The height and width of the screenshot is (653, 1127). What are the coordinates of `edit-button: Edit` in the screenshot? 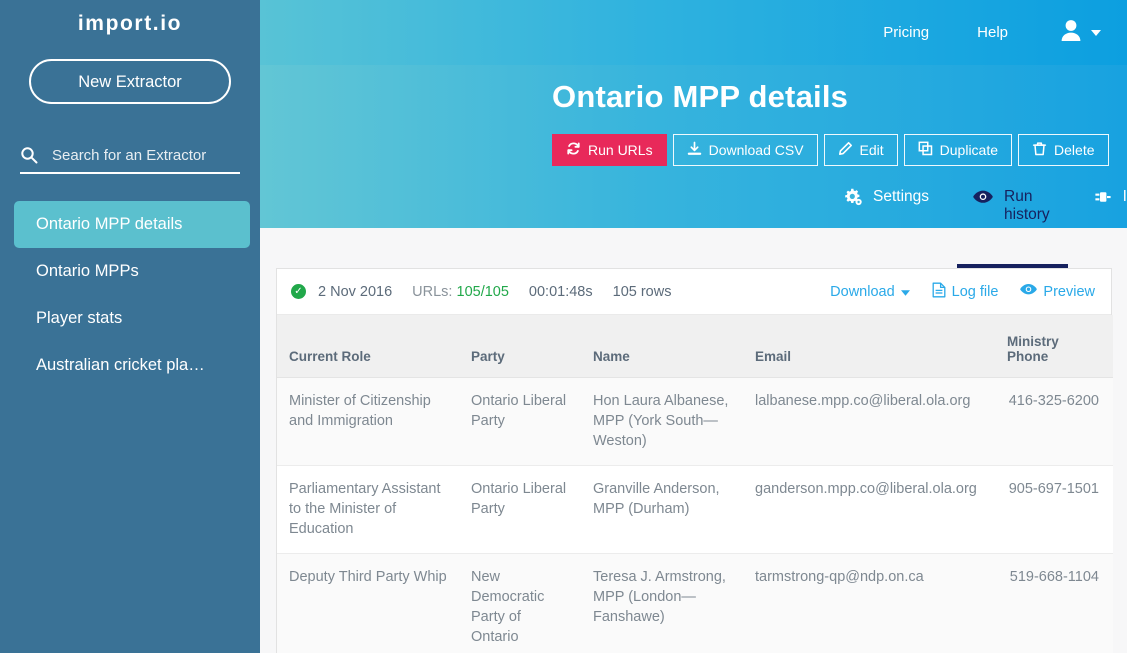 It's located at (860, 150).